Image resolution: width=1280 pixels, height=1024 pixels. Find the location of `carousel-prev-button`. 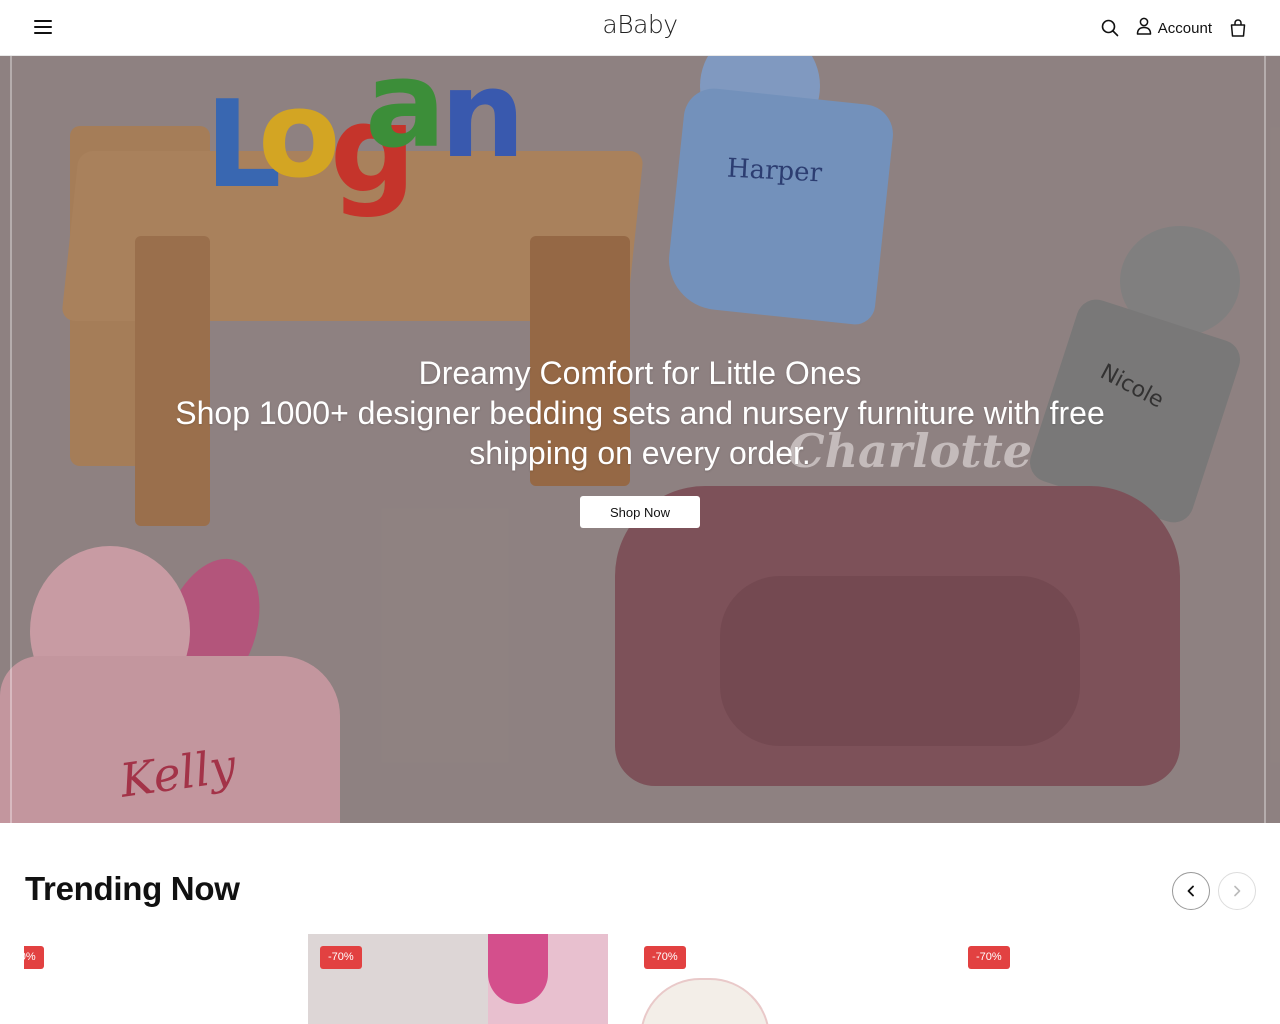

carousel-prev-button is located at coordinates (1191, 891).